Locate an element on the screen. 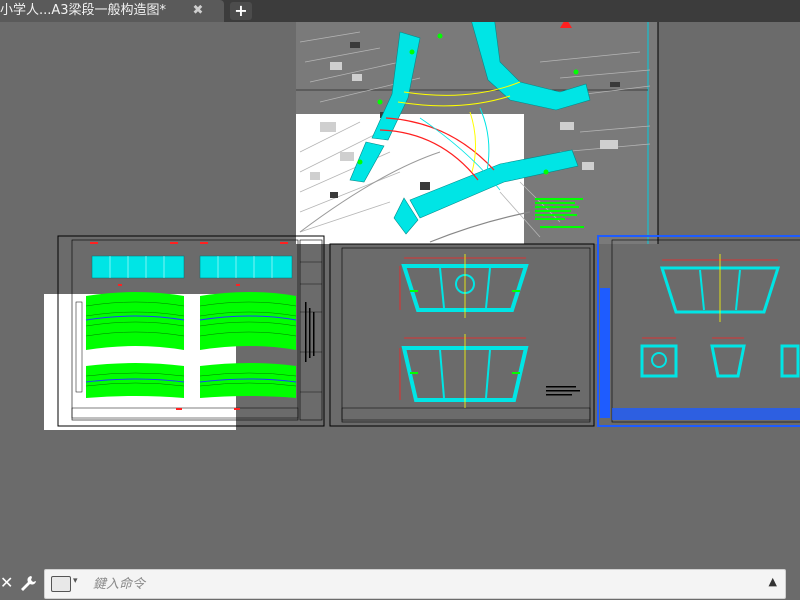 The width and height of the screenshot is (800, 600). command-bar: ✕ ▾ ▲ is located at coordinates (400, 583).